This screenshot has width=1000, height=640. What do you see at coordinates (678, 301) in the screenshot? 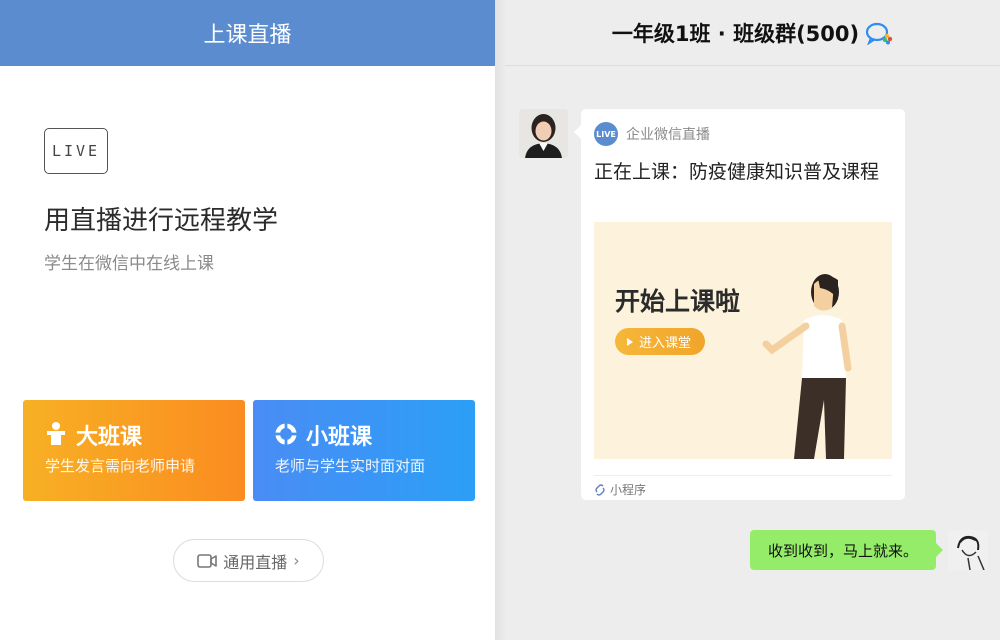
I see `banner-text: 开始上课啦` at bounding box center [678, 301].